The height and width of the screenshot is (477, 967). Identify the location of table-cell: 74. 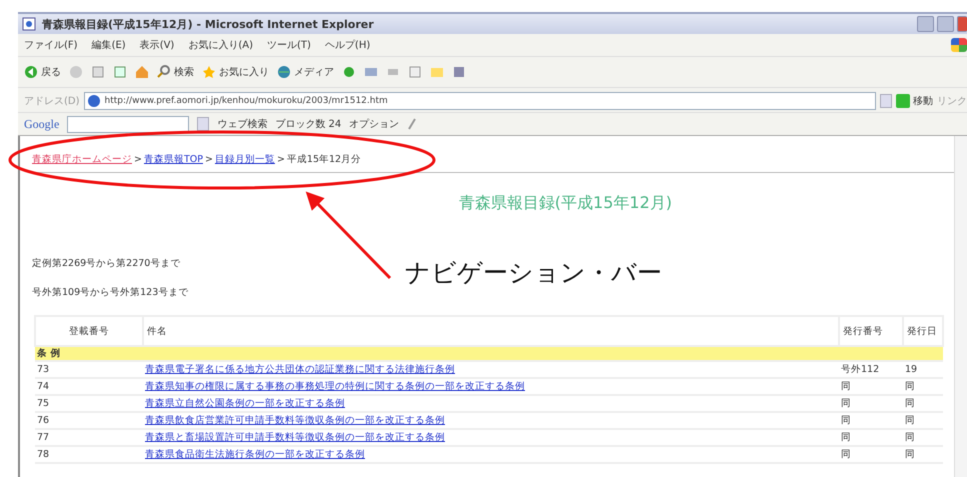
(89, 386).